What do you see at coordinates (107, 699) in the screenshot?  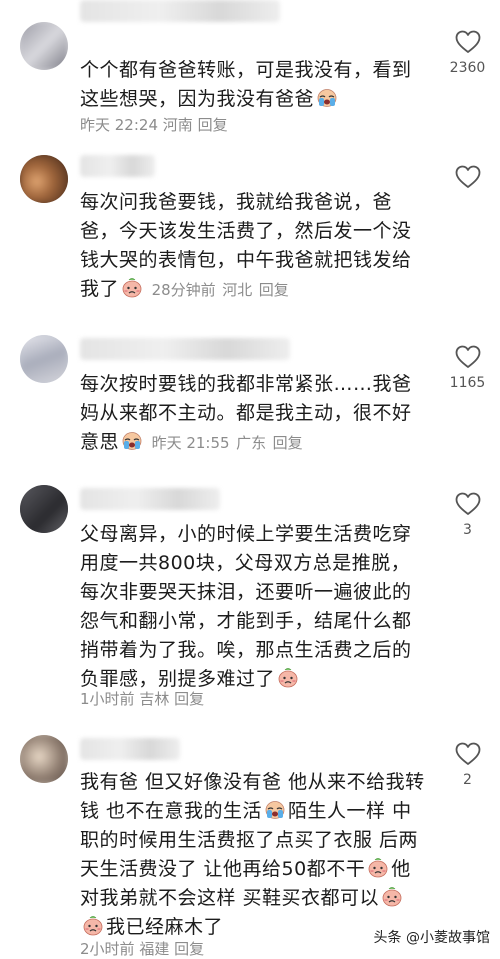 I see `comment-time: 1小时前` at bounding box center [107, 699].